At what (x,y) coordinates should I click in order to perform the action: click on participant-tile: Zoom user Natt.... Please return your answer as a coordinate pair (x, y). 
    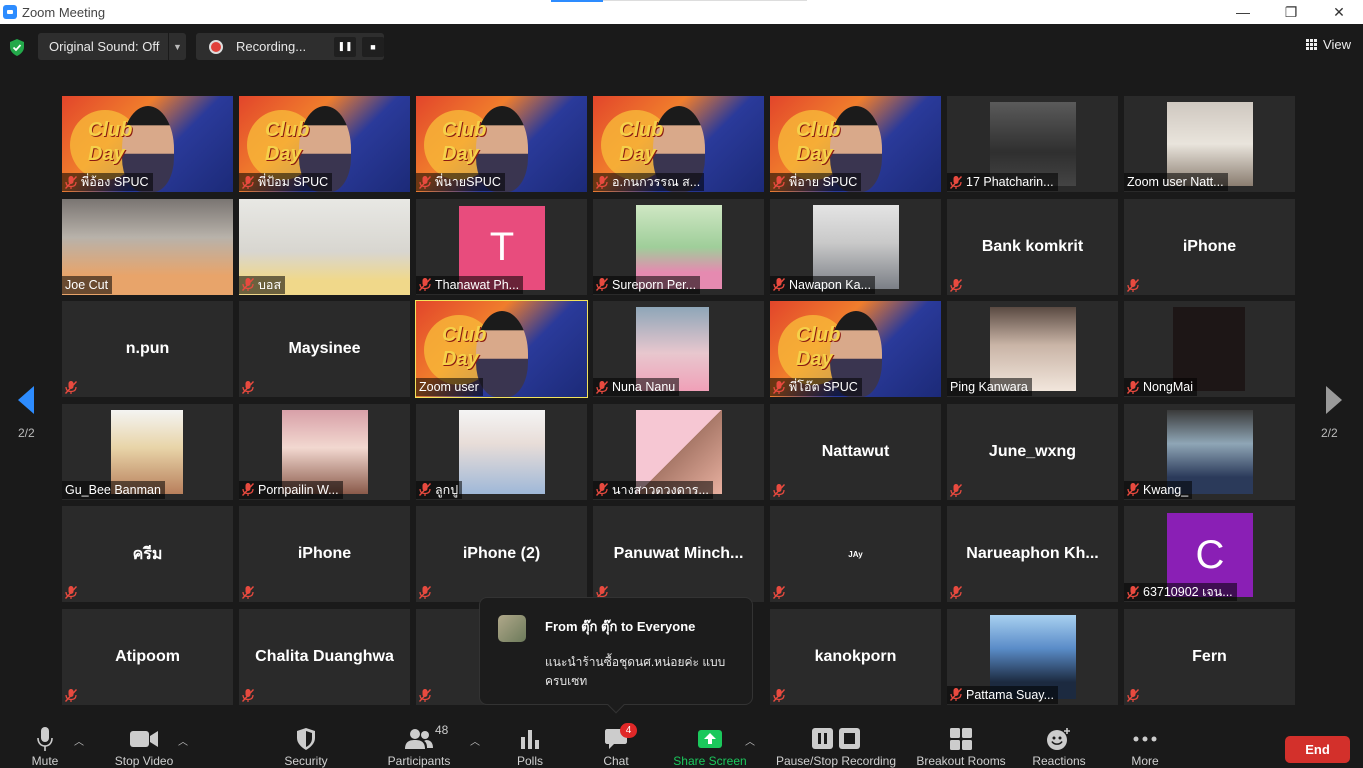
    Looking at the image, I should click on (1209, 144).